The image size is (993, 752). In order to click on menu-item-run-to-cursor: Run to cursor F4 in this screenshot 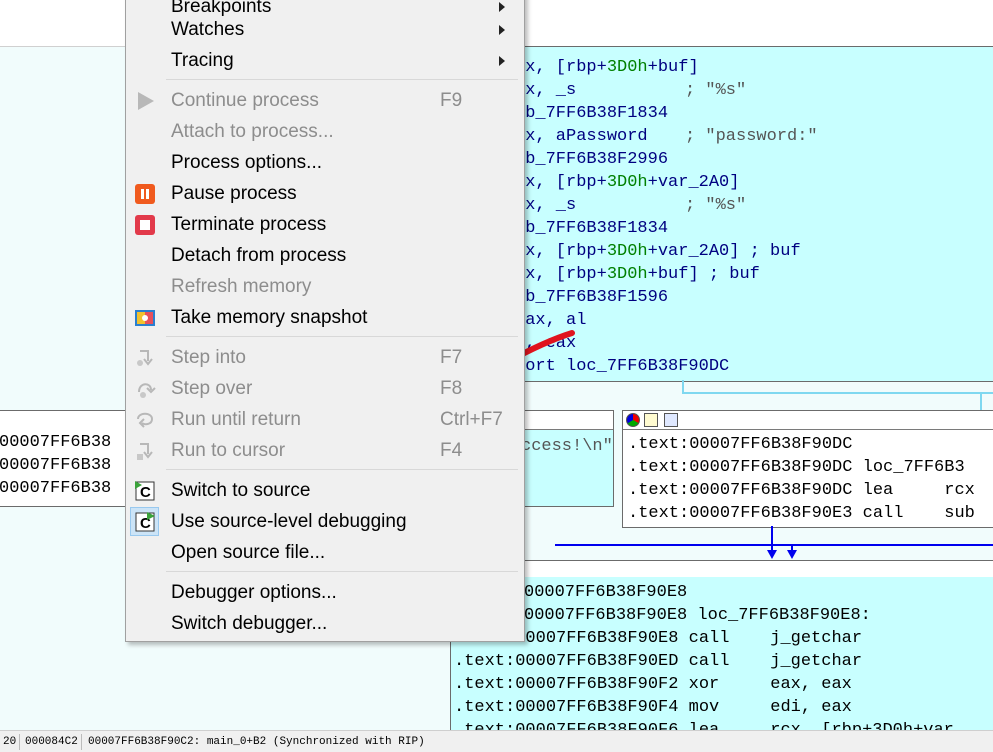, I will do `click(325, 450)`.